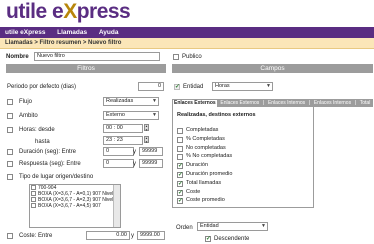 Image resolution: width=374 pixels, height=244 pixels. I want to click on horas-checkbox, so click(10, 130).